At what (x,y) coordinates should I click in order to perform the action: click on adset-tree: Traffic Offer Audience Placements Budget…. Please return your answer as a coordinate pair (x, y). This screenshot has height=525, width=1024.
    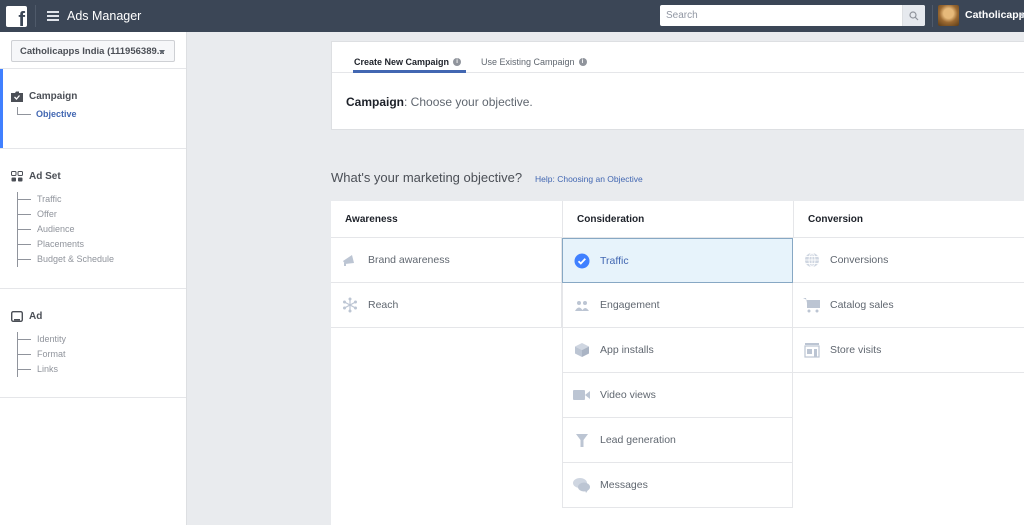
    Looking at the image, I should click on (65, 229).